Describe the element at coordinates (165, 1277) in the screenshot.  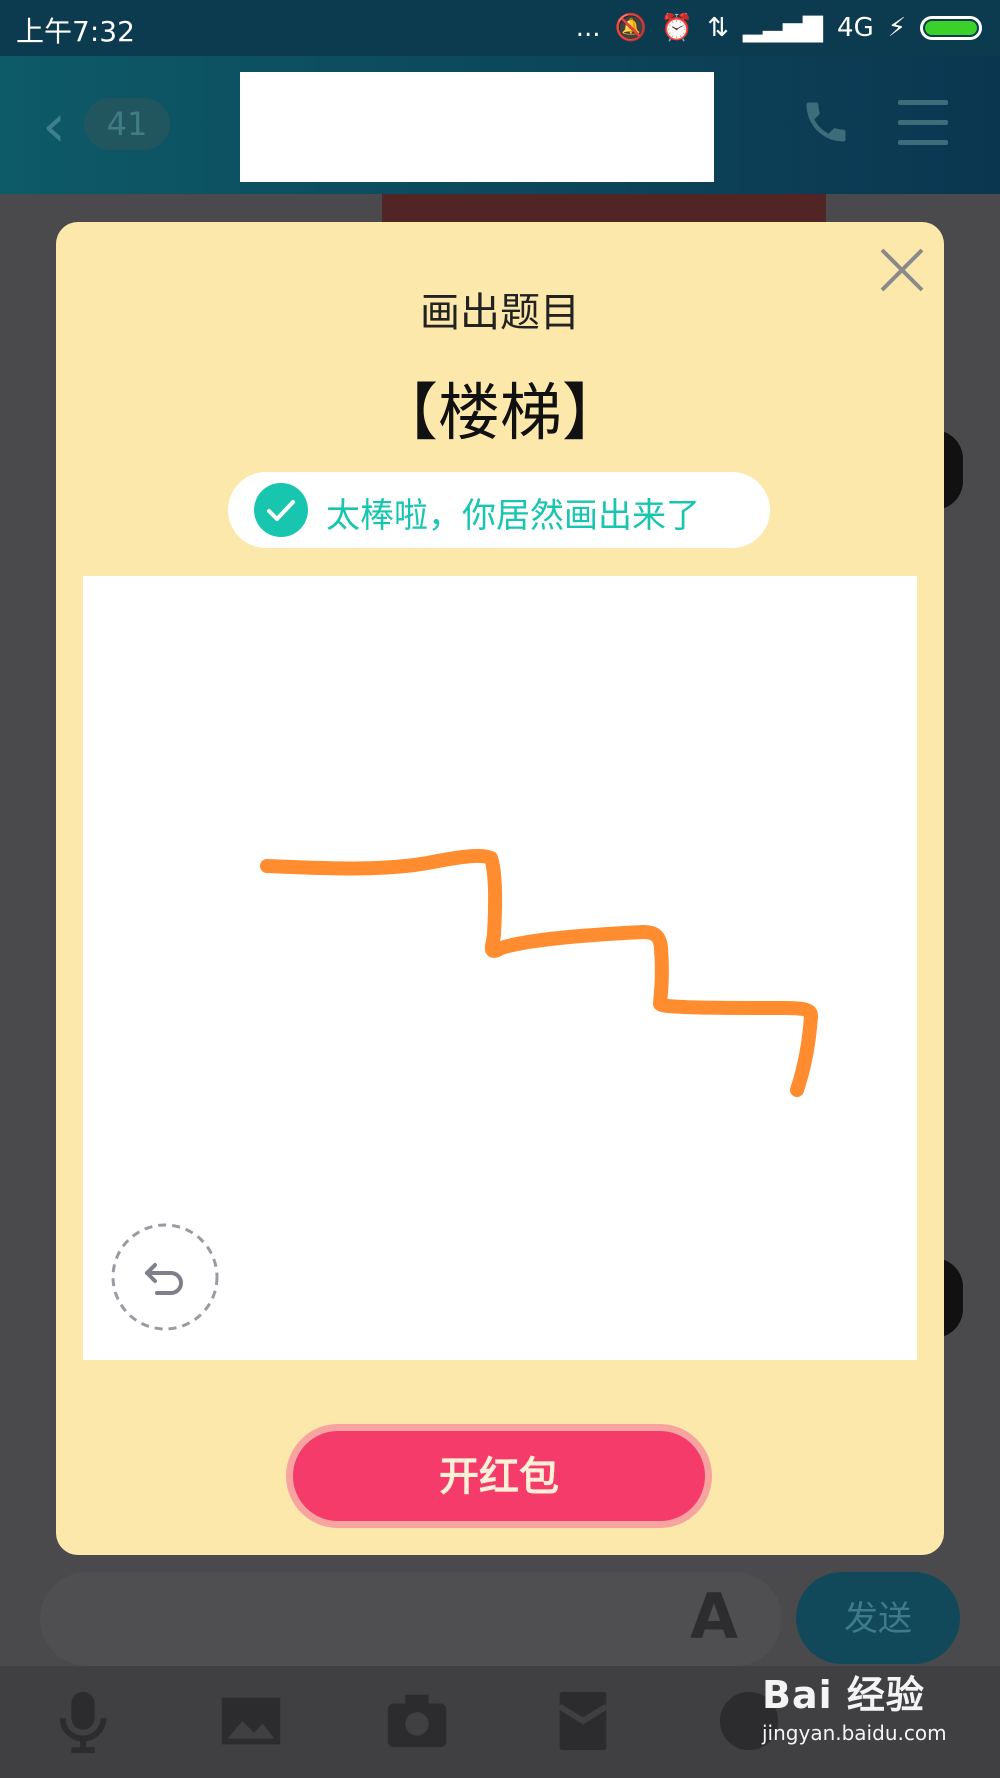
I see `undo-icon` at that location.